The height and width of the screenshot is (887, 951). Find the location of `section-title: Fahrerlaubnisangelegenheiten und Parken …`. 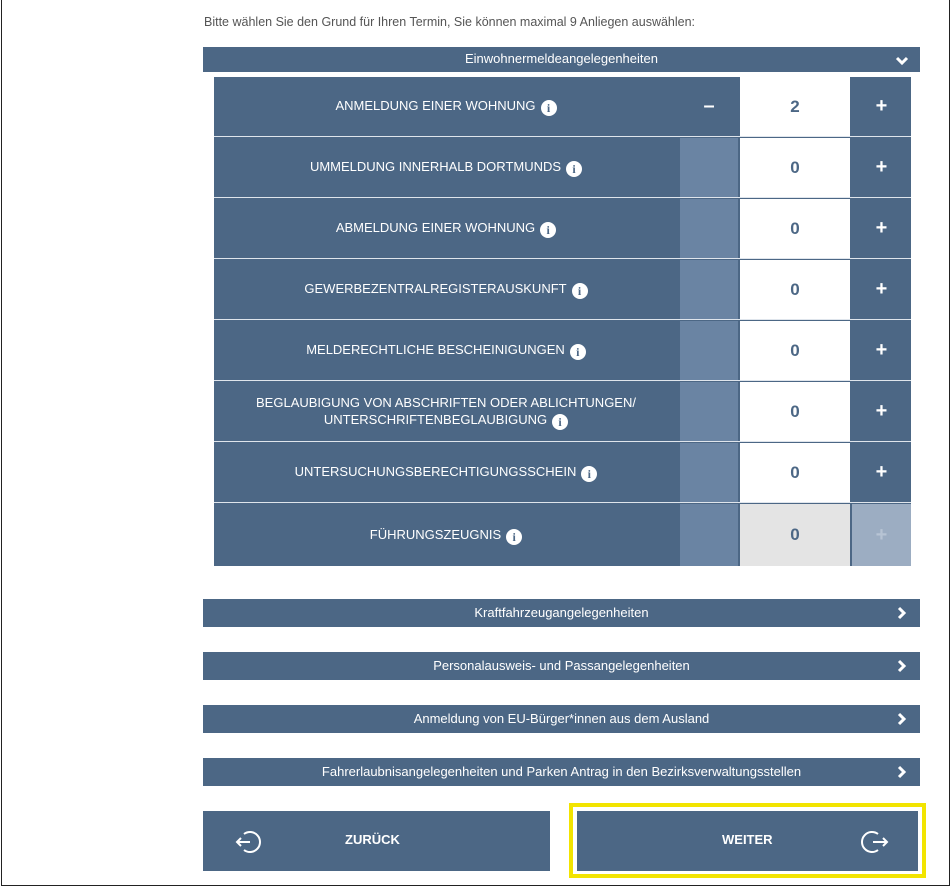

section-title: Fahrerlaubnisangelegenheiten und Parken … is located at coordinates (561, 771).